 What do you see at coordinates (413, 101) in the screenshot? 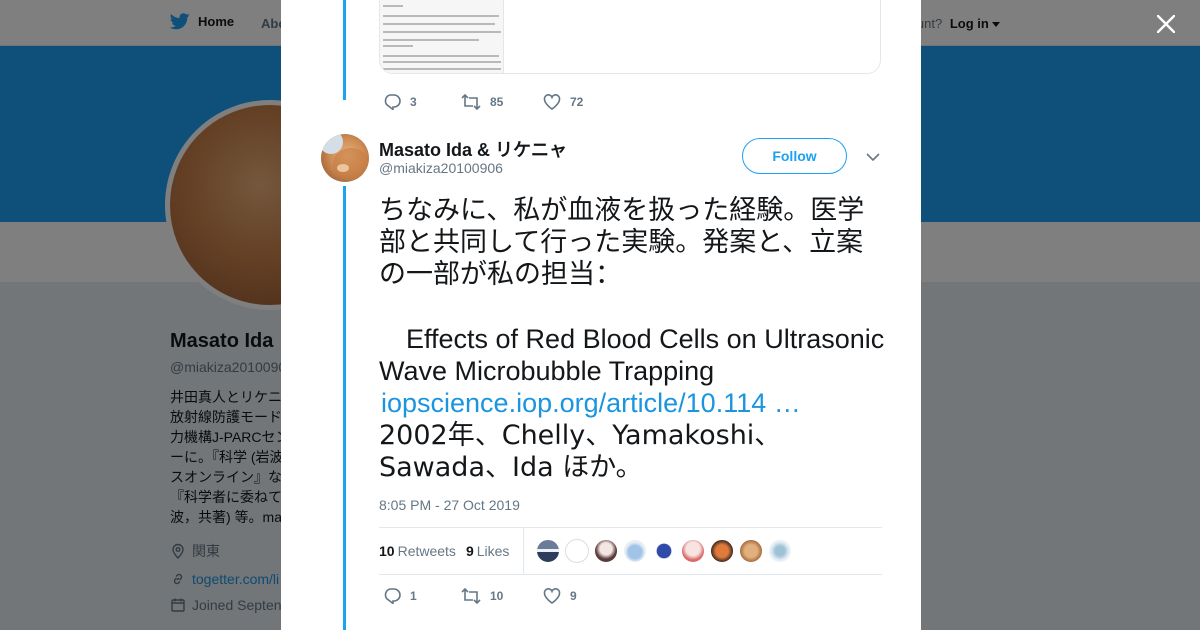
I see `reply-count: 3` at bounding box center [413, 101].